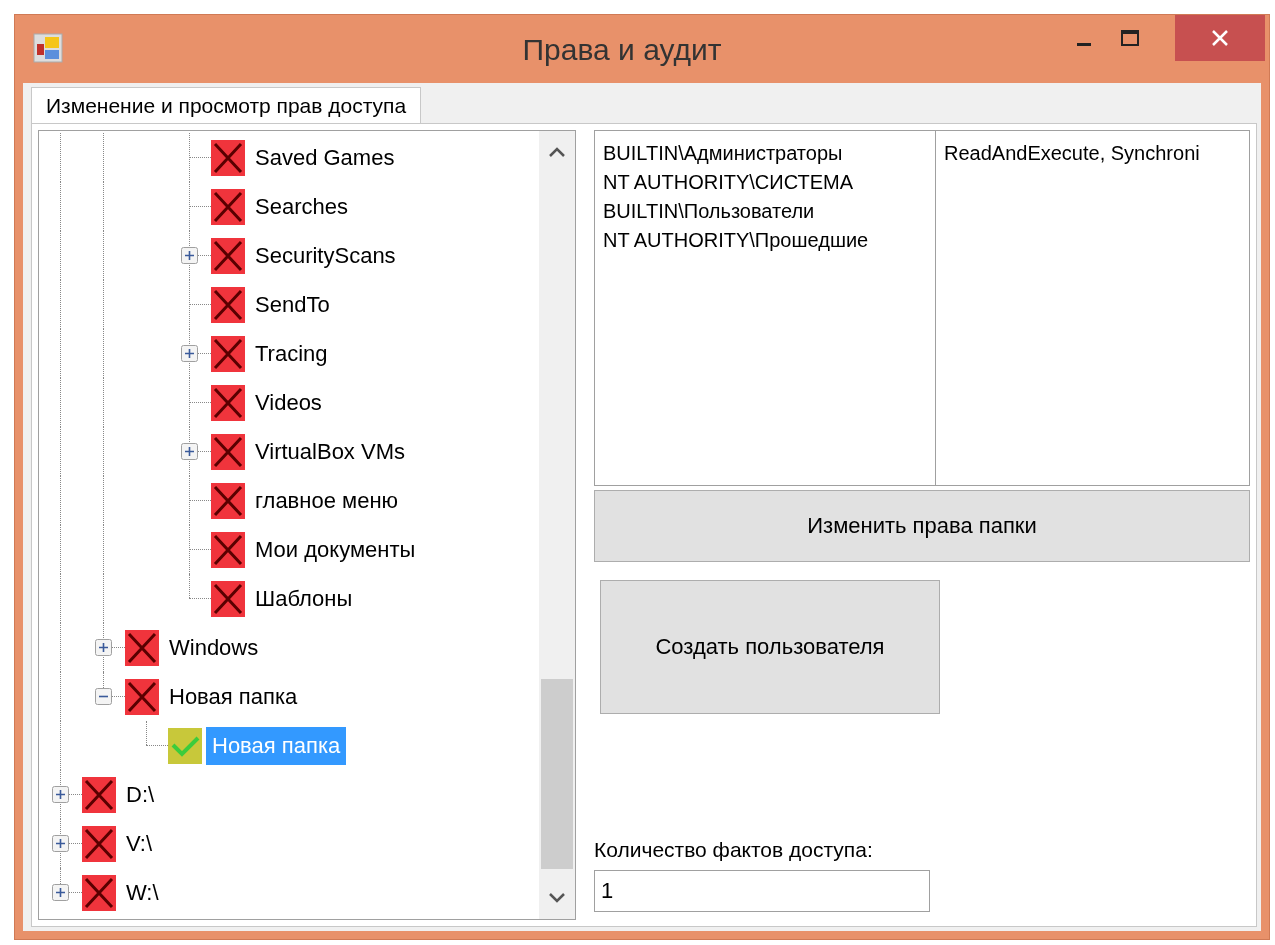 The height and width of the screenshot is (945, 1275). I want to click on access-count-label: Количество фактов доступа:, so click(734, 850).